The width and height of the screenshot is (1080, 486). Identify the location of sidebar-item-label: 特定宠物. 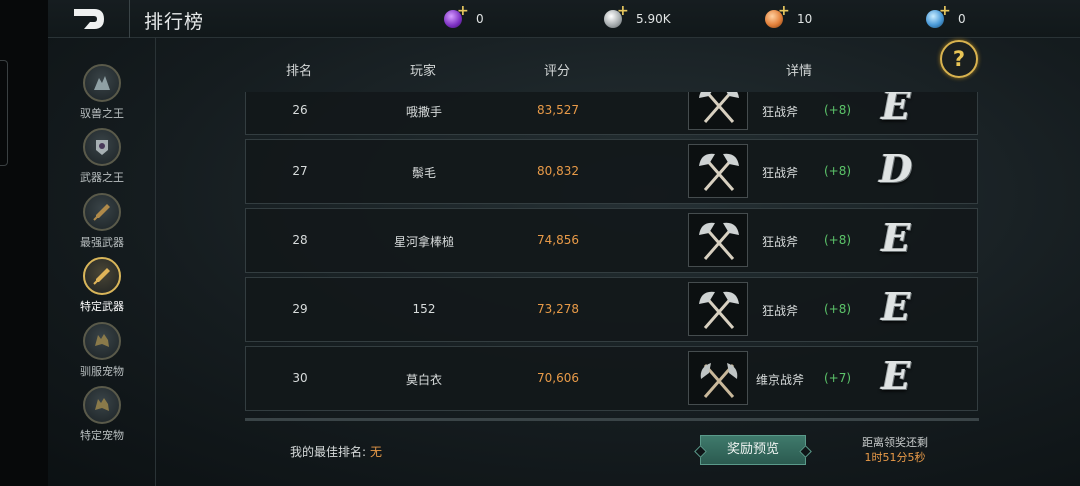
(102, 435).